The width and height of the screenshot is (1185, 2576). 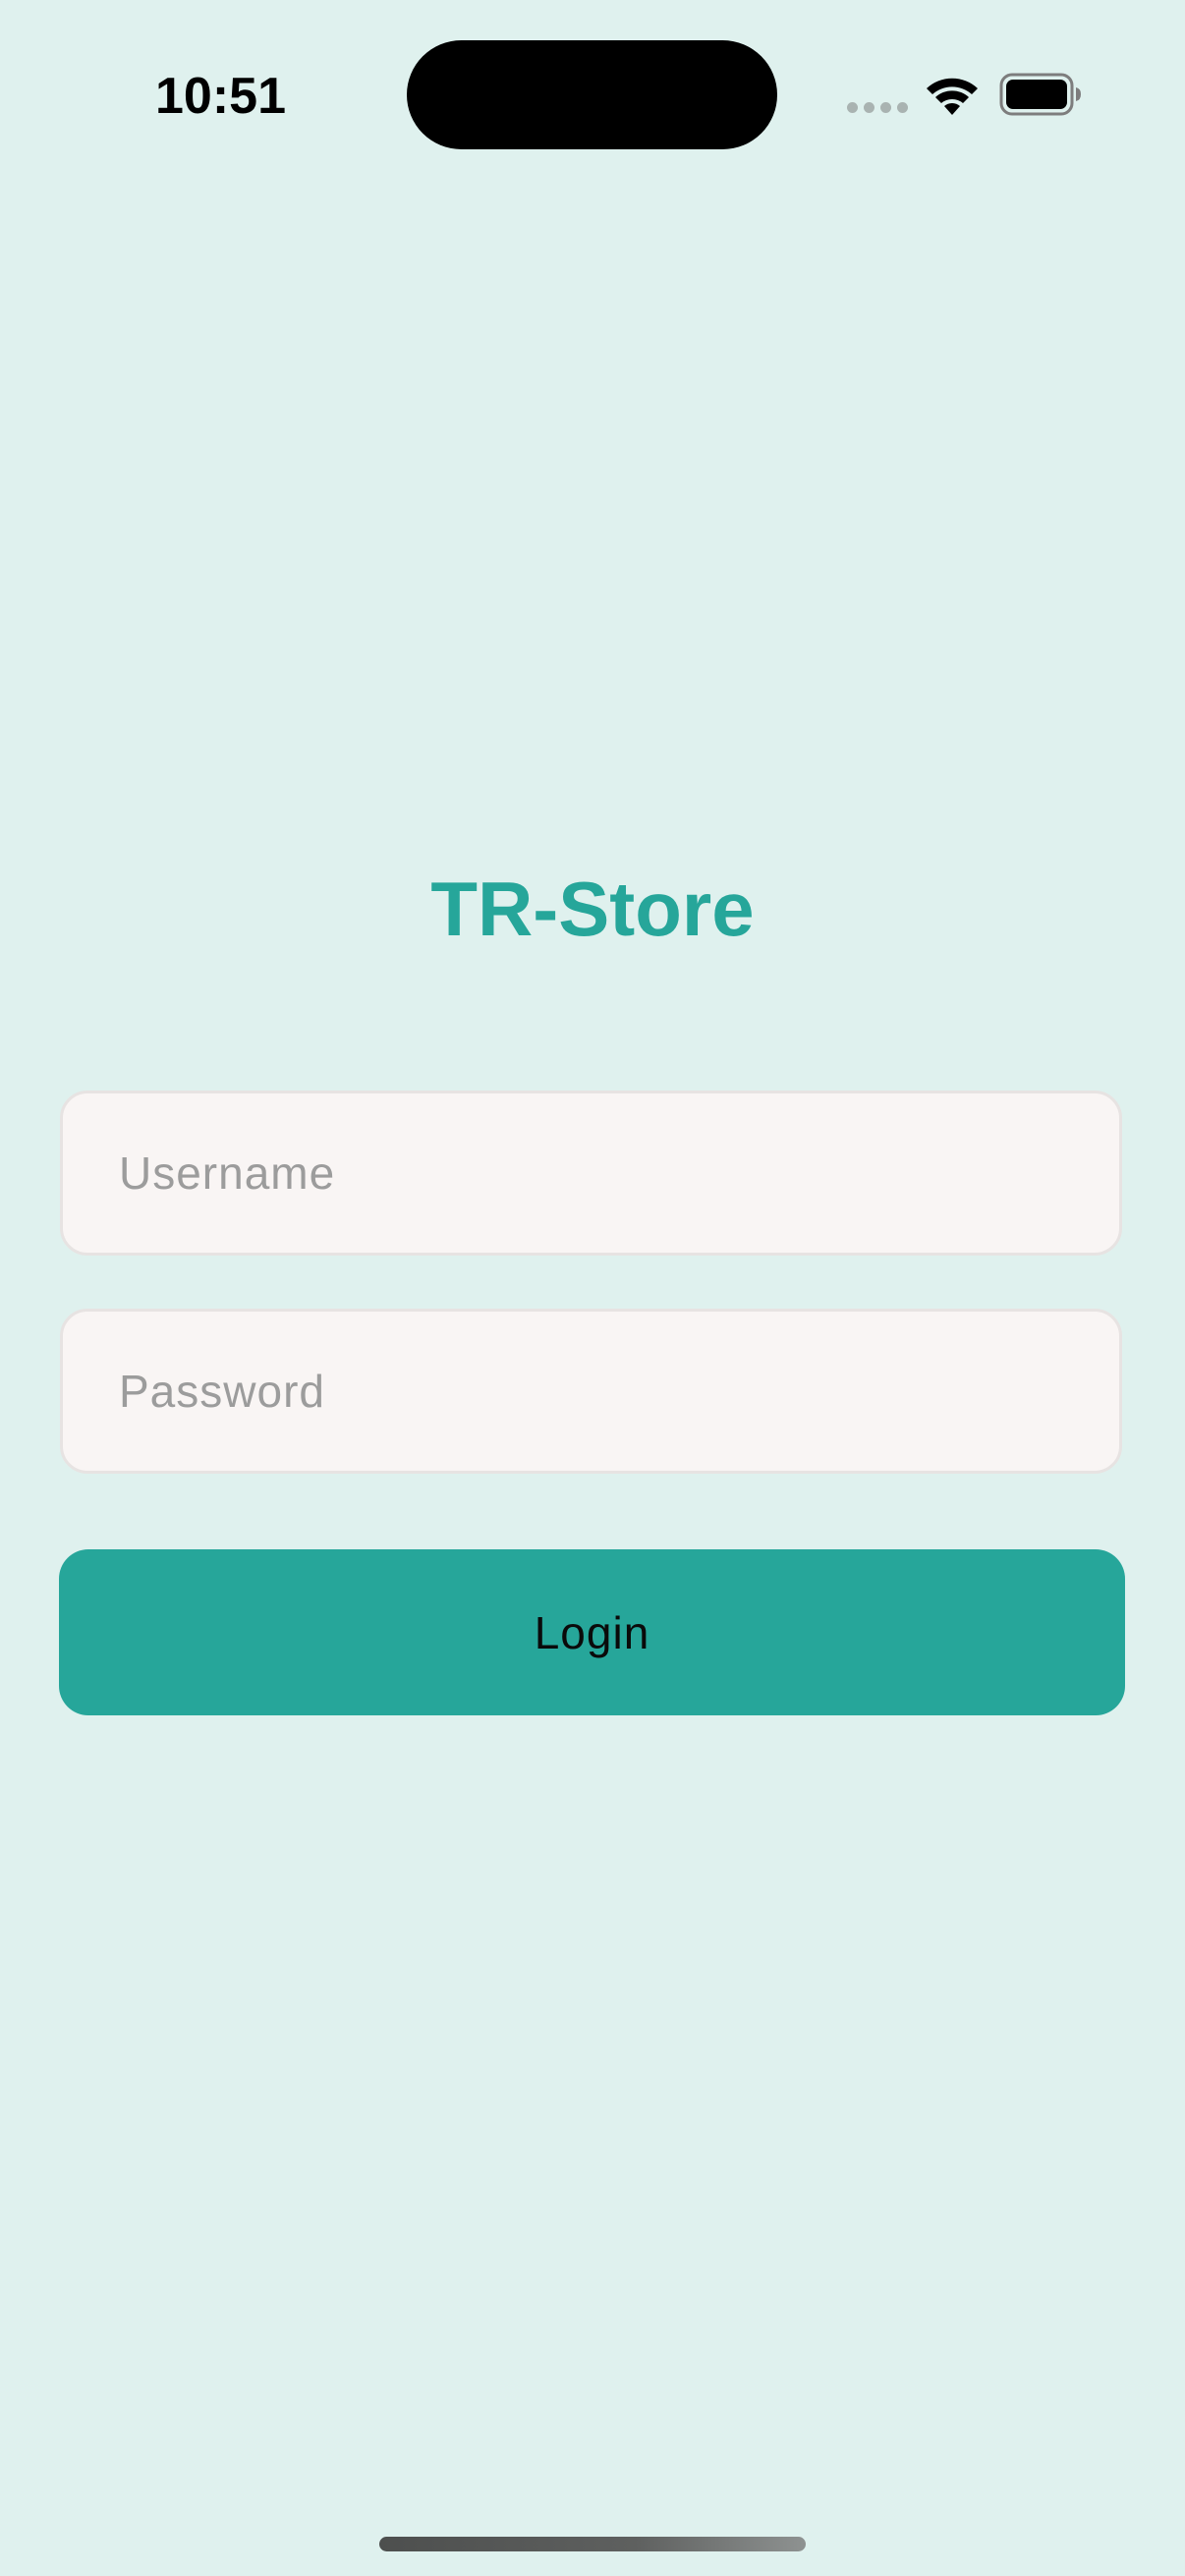 I want to click on password-input, so click(x=591, y=1391).